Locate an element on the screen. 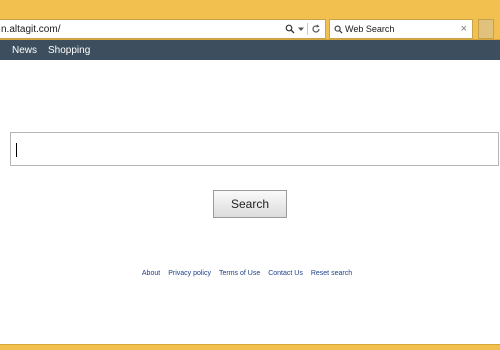 This screenshot has height=350, width=500. address-url: n.altagit.com/ is located at coordinates (142, 29).